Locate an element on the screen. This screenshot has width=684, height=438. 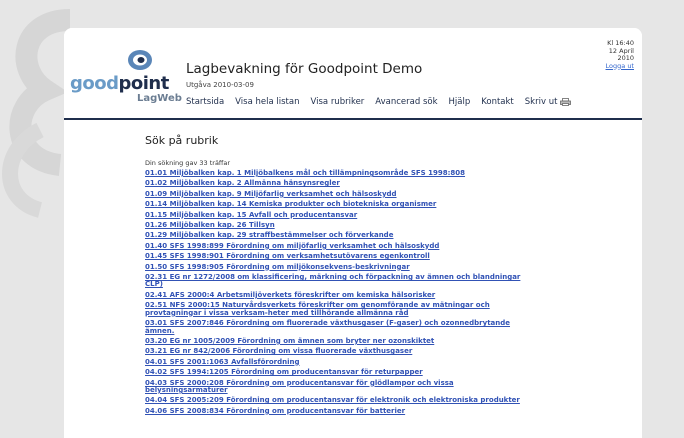
logo-point-text: point is located at coordinates (144, 83).